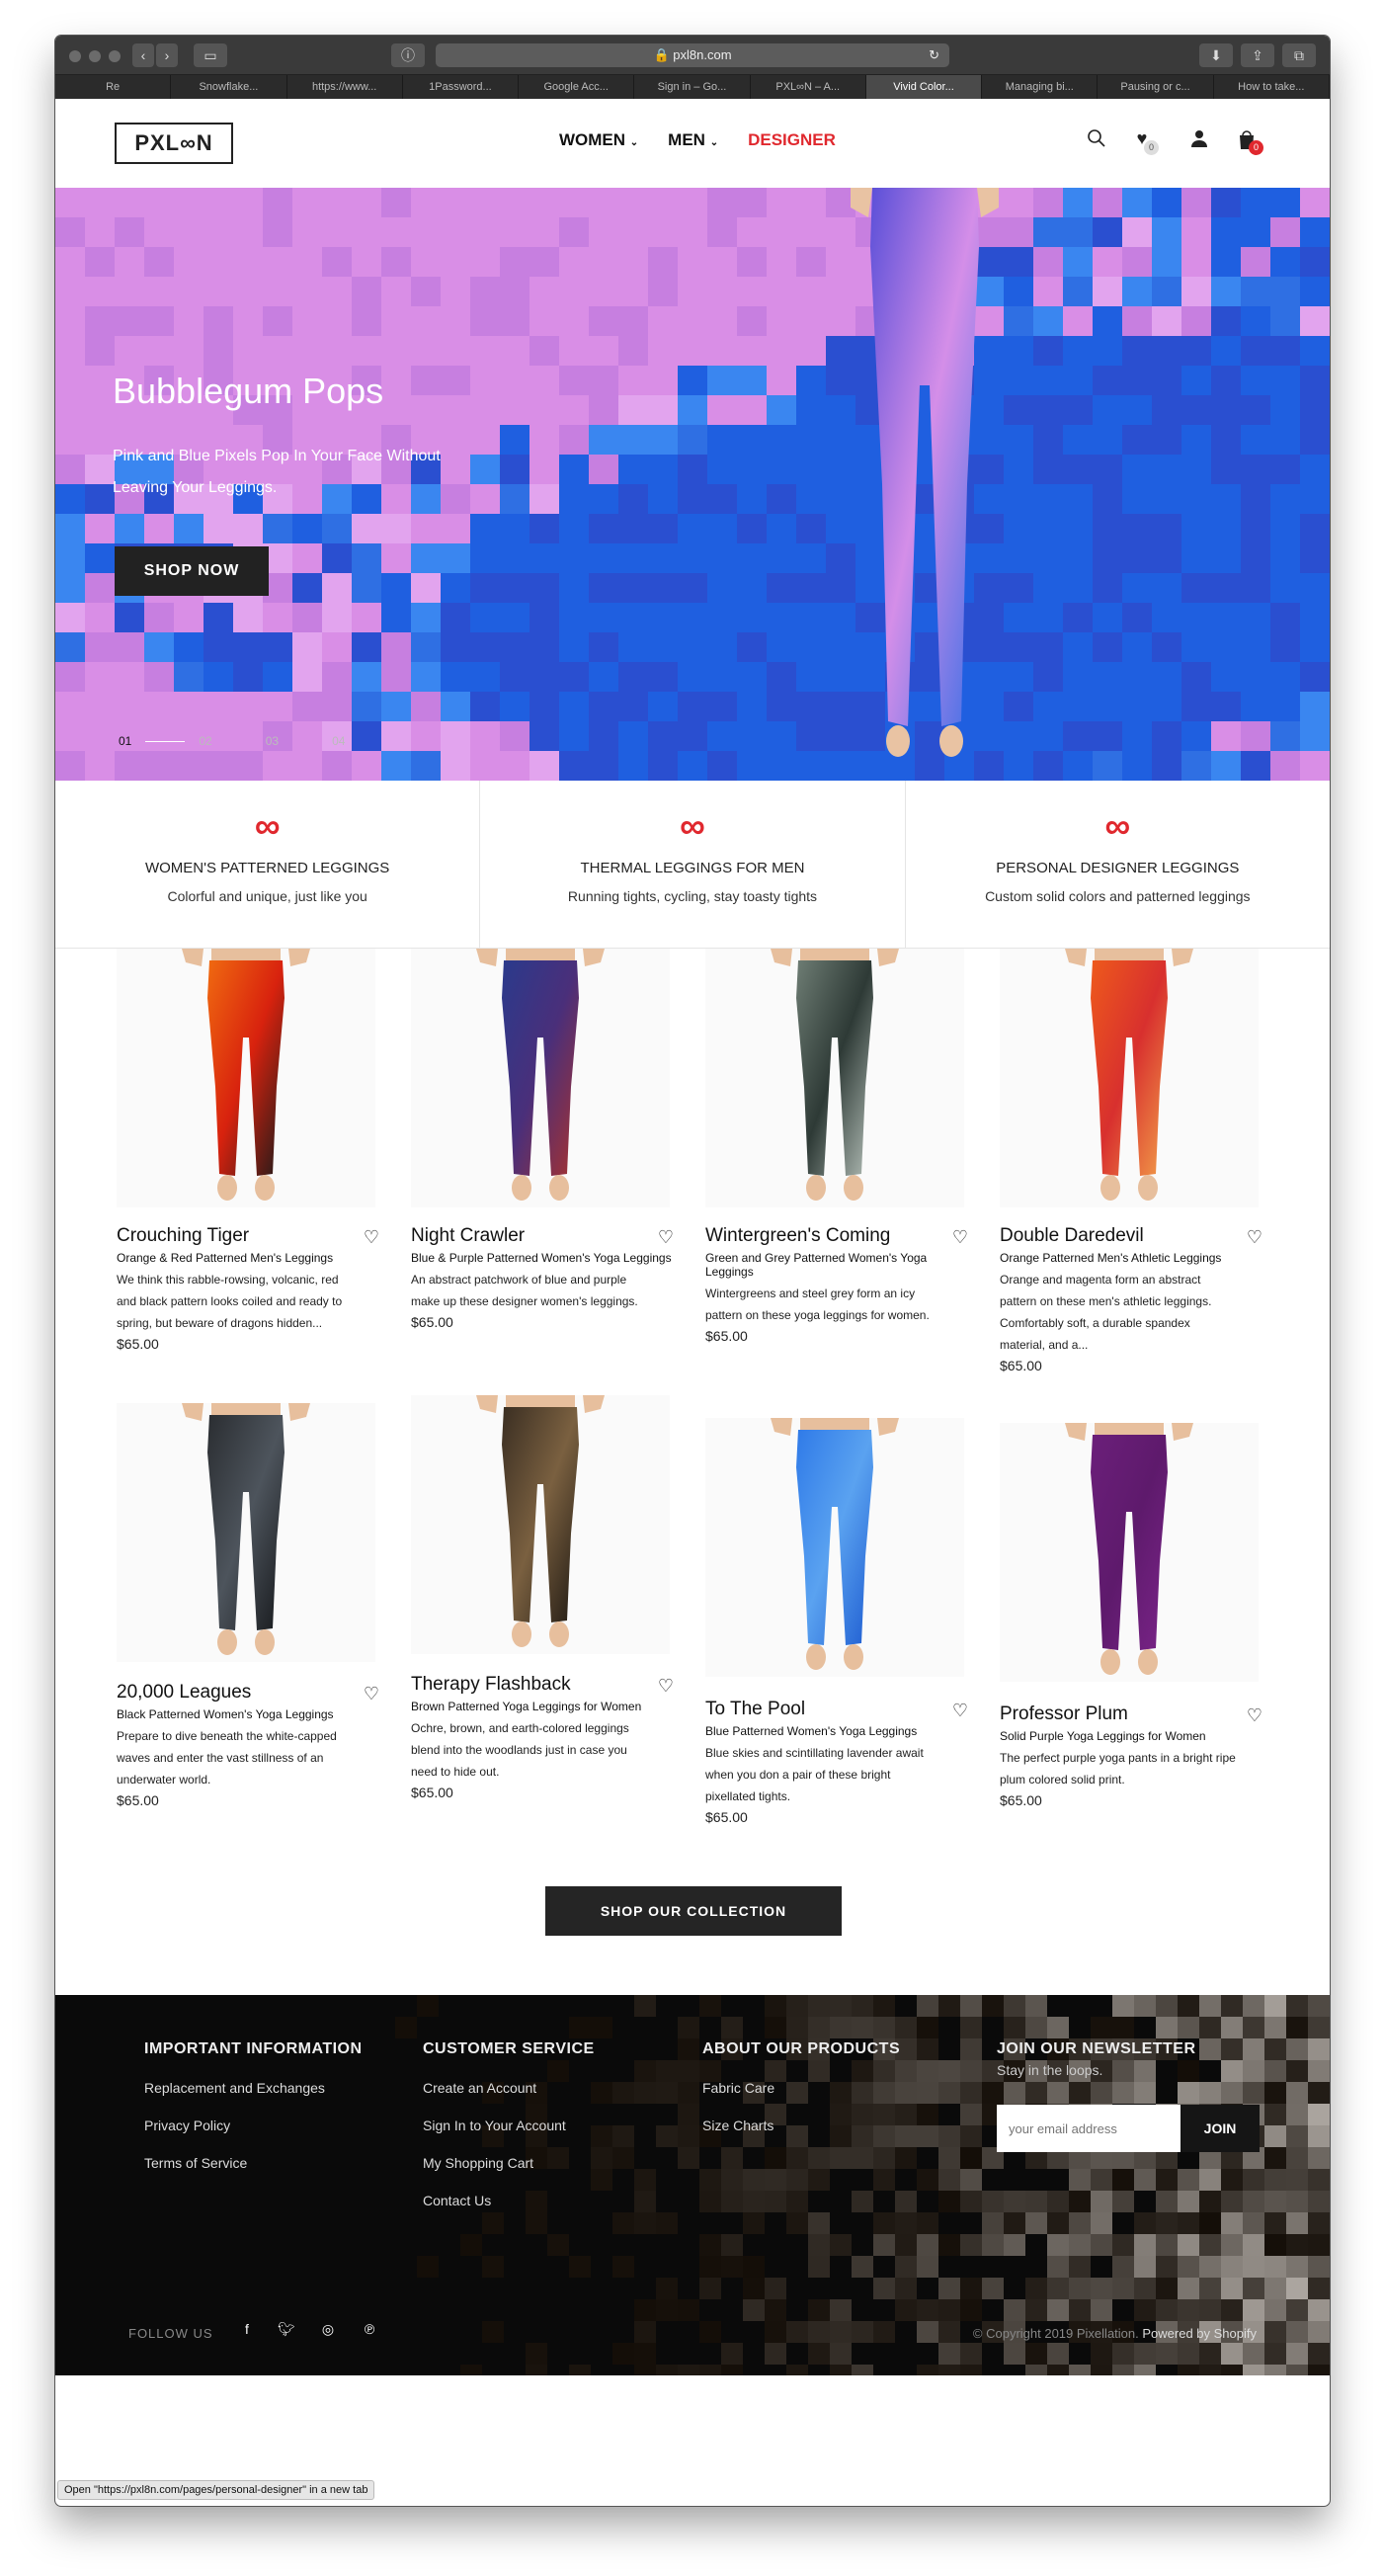 The image size is (1384, 2576). What do you see at coordinates (801, 2088) in the screenshot?
I see `footer-link-fabric-care: Fabric Care` at bounding box center [801, 2088].